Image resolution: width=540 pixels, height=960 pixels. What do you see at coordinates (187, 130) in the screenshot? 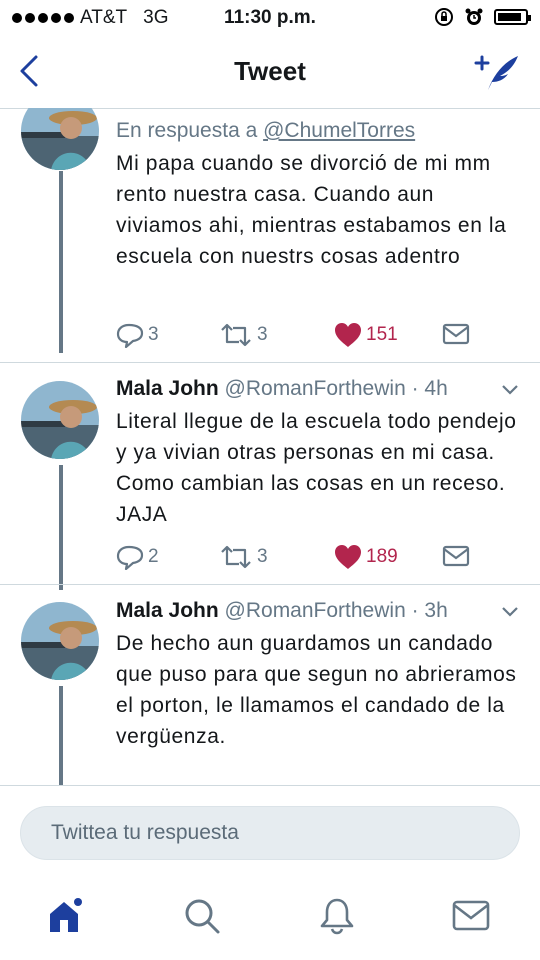
I see `reply-prefix: En respuesta a` at bounding box center [187, 130].